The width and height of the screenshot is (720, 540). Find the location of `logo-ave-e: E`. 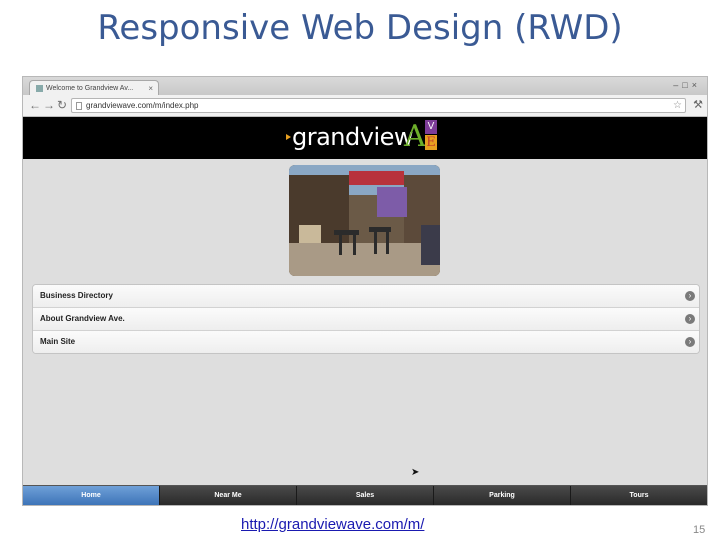

logo-ave-e: E is located at coordinates (431, 142).